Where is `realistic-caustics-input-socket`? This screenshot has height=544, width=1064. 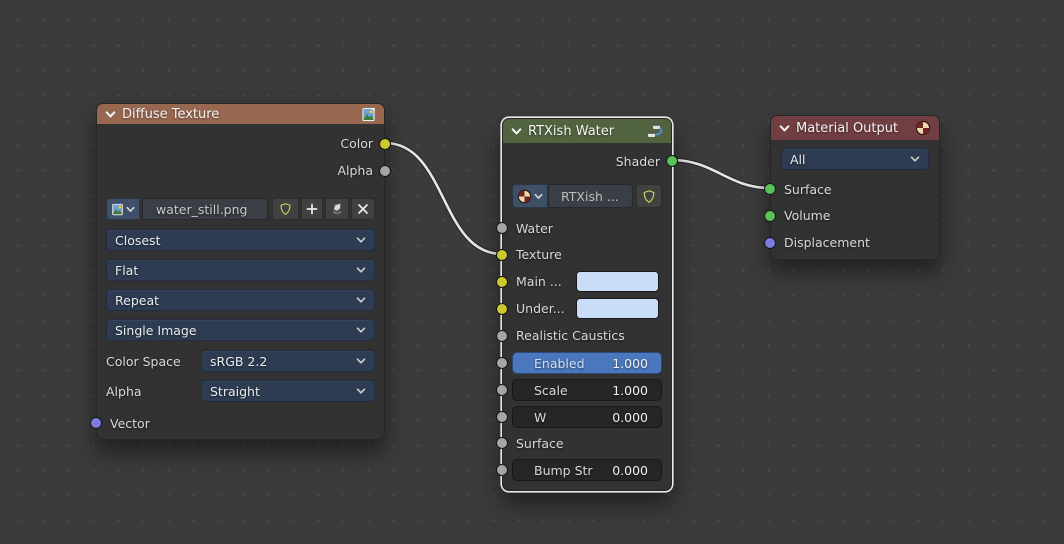 realistic-caustics-input-socket is located at coordinates (502, 335).